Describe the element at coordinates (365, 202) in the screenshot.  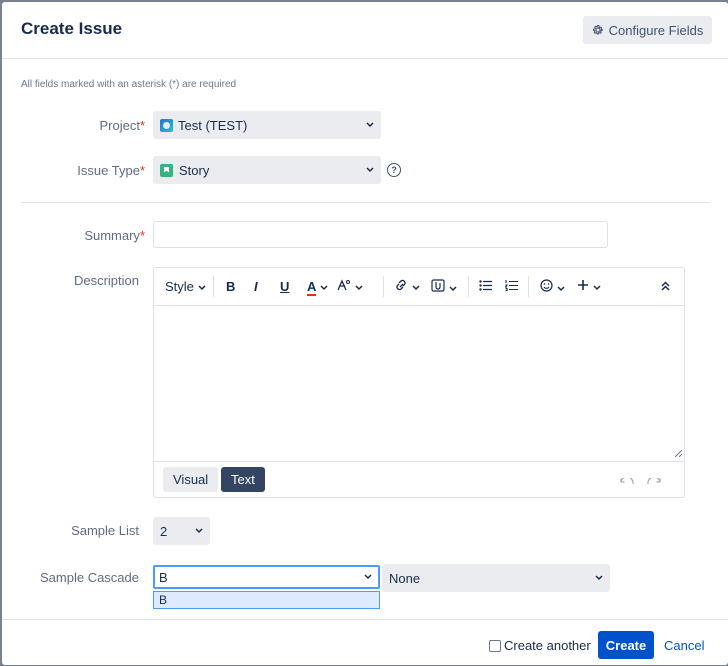
I see `section-divider` at that location.